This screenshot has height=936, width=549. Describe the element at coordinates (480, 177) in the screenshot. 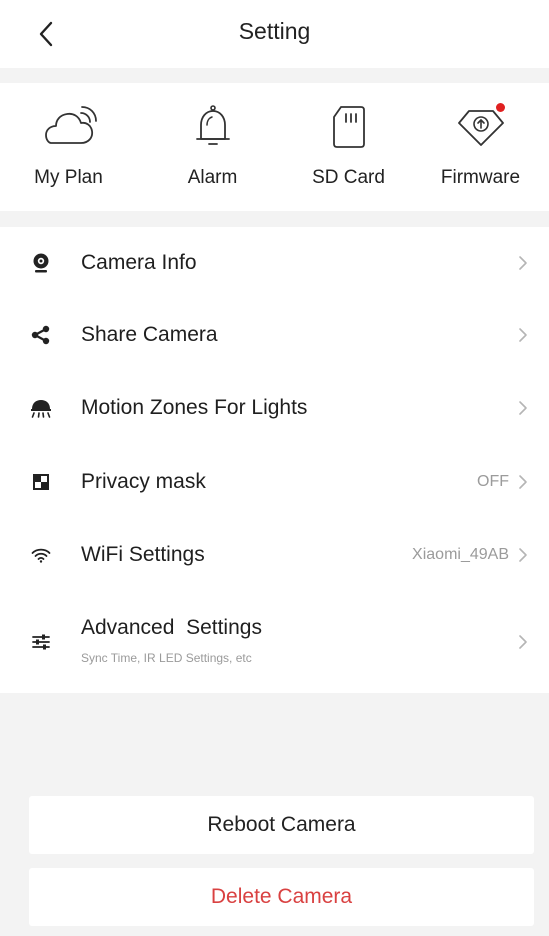

I see `quick-action-label: Firmware` at that location.